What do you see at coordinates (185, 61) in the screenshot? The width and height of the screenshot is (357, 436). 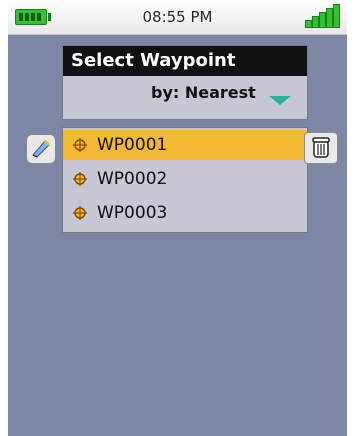 I see `page-title: Select Waypoint` at bounding box center [185, 61].